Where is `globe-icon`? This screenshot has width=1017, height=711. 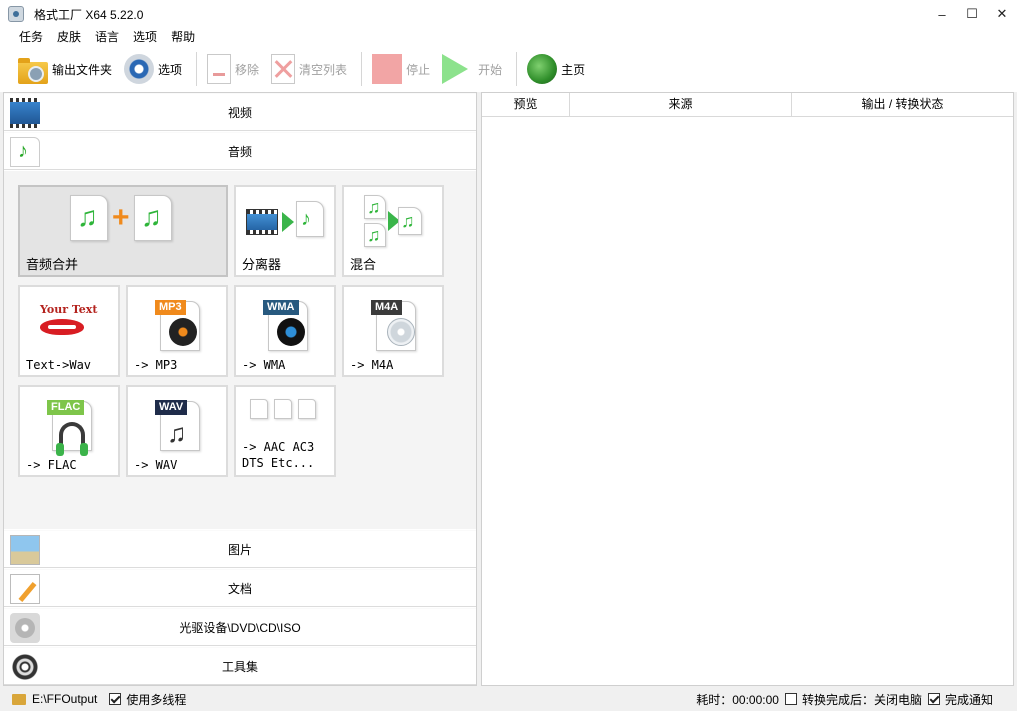 globe-icon is located at coordinates (542, 69).